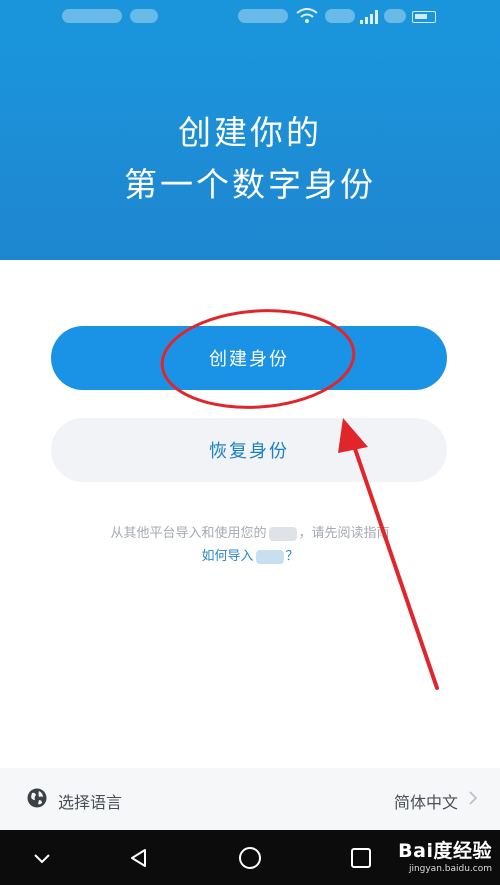 The width and height of the screenshot is (500, 885). Describe the element at coordinates (250, 184) in the screenshot. I see `hero-title-line2: 第一个数字身份` at that location.